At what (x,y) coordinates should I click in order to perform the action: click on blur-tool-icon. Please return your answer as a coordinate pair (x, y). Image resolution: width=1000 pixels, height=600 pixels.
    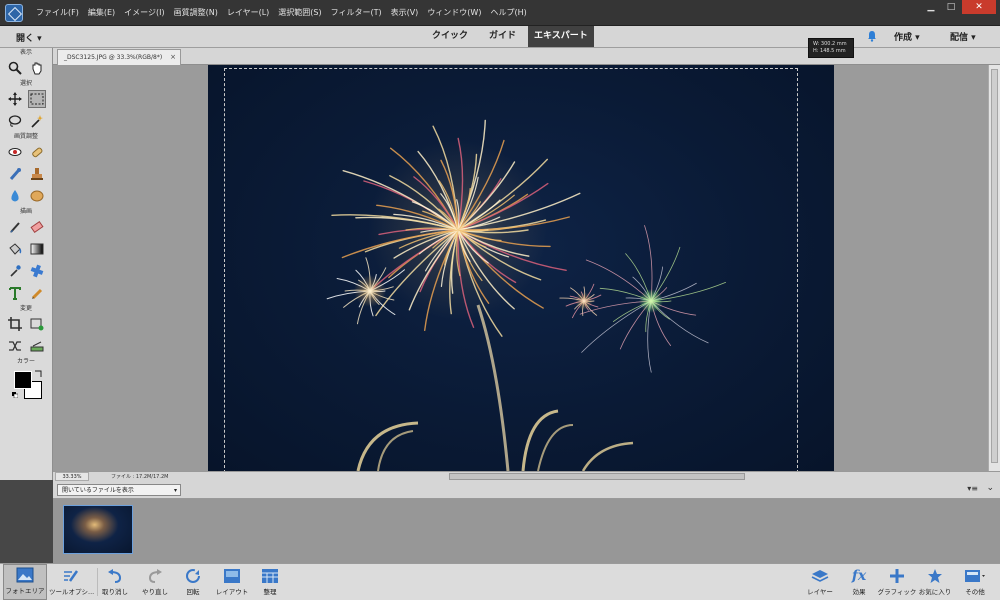
    Looking at the image, I should click on (15, 196).